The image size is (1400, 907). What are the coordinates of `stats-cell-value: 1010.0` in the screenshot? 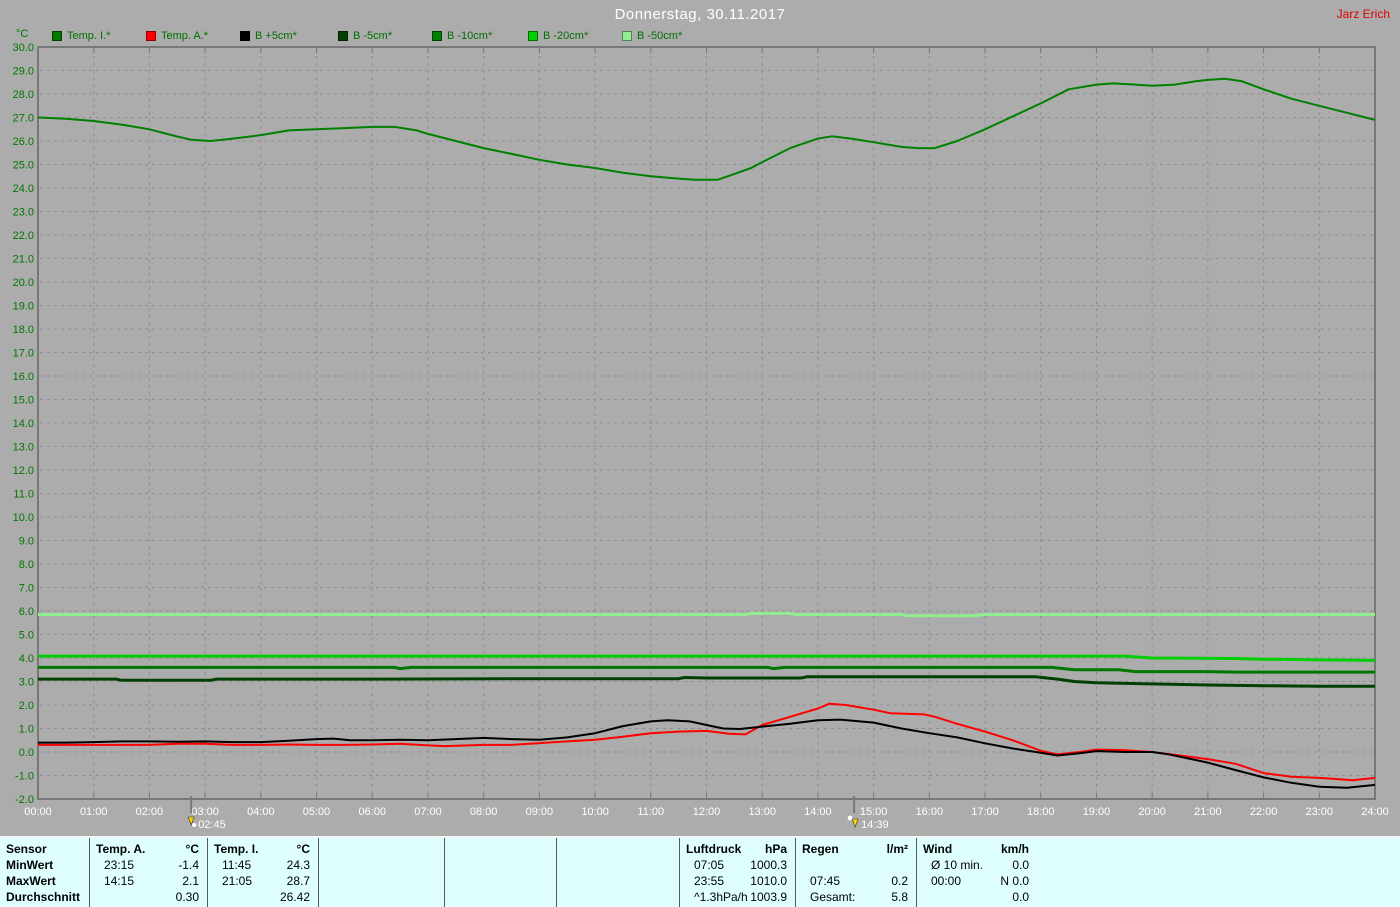 It's located at (768, 881).